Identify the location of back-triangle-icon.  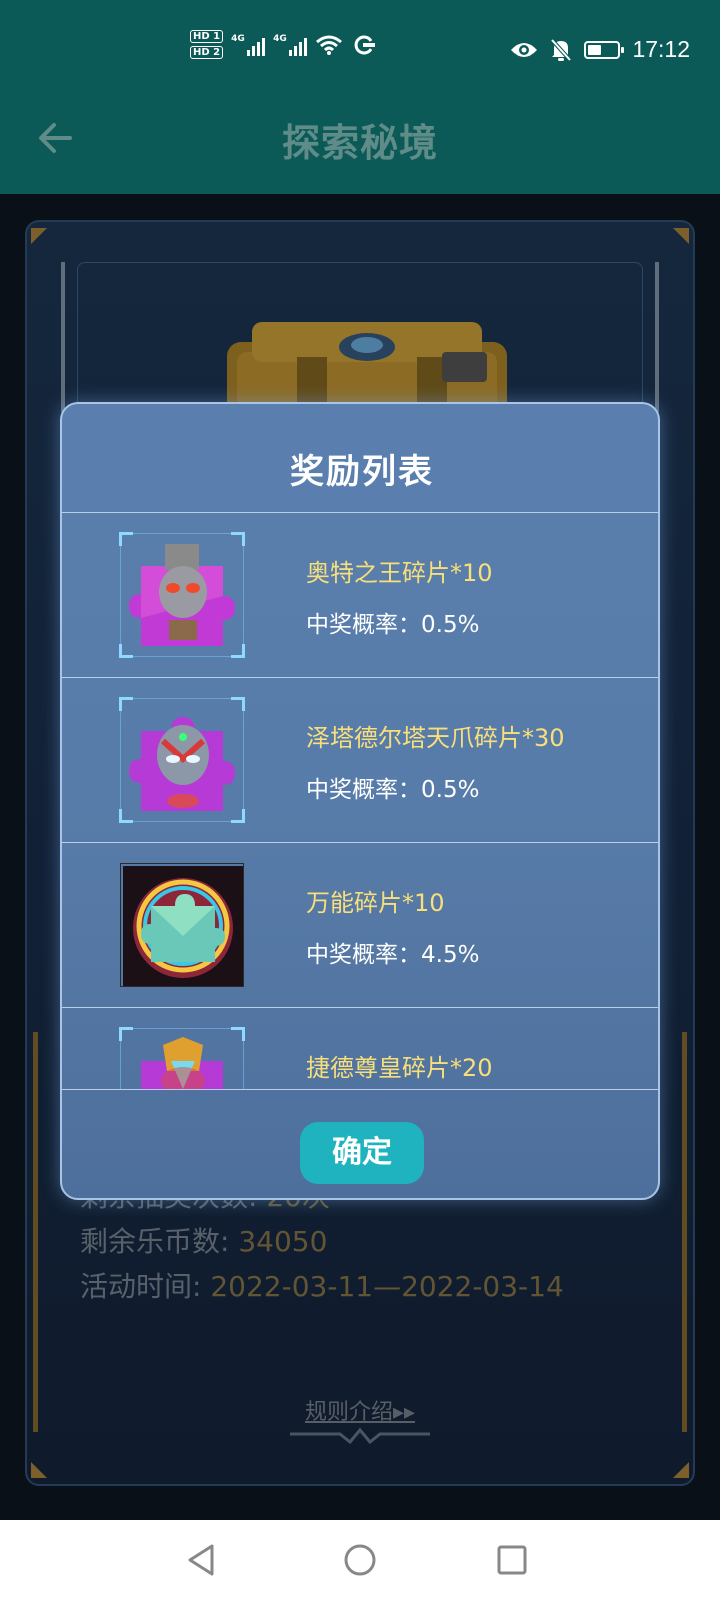
(202, 1560).